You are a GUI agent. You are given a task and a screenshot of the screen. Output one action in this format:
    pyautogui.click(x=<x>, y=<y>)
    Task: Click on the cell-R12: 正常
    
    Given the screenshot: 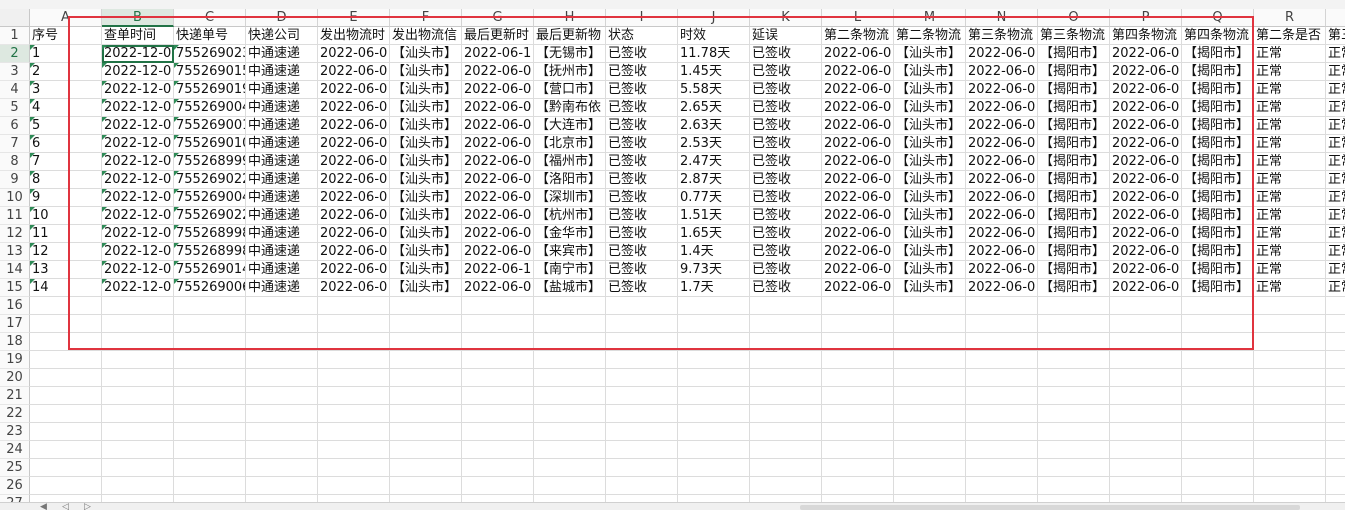 What is the action you would take?
    pyautogui.click(x=1290, y=234)
    